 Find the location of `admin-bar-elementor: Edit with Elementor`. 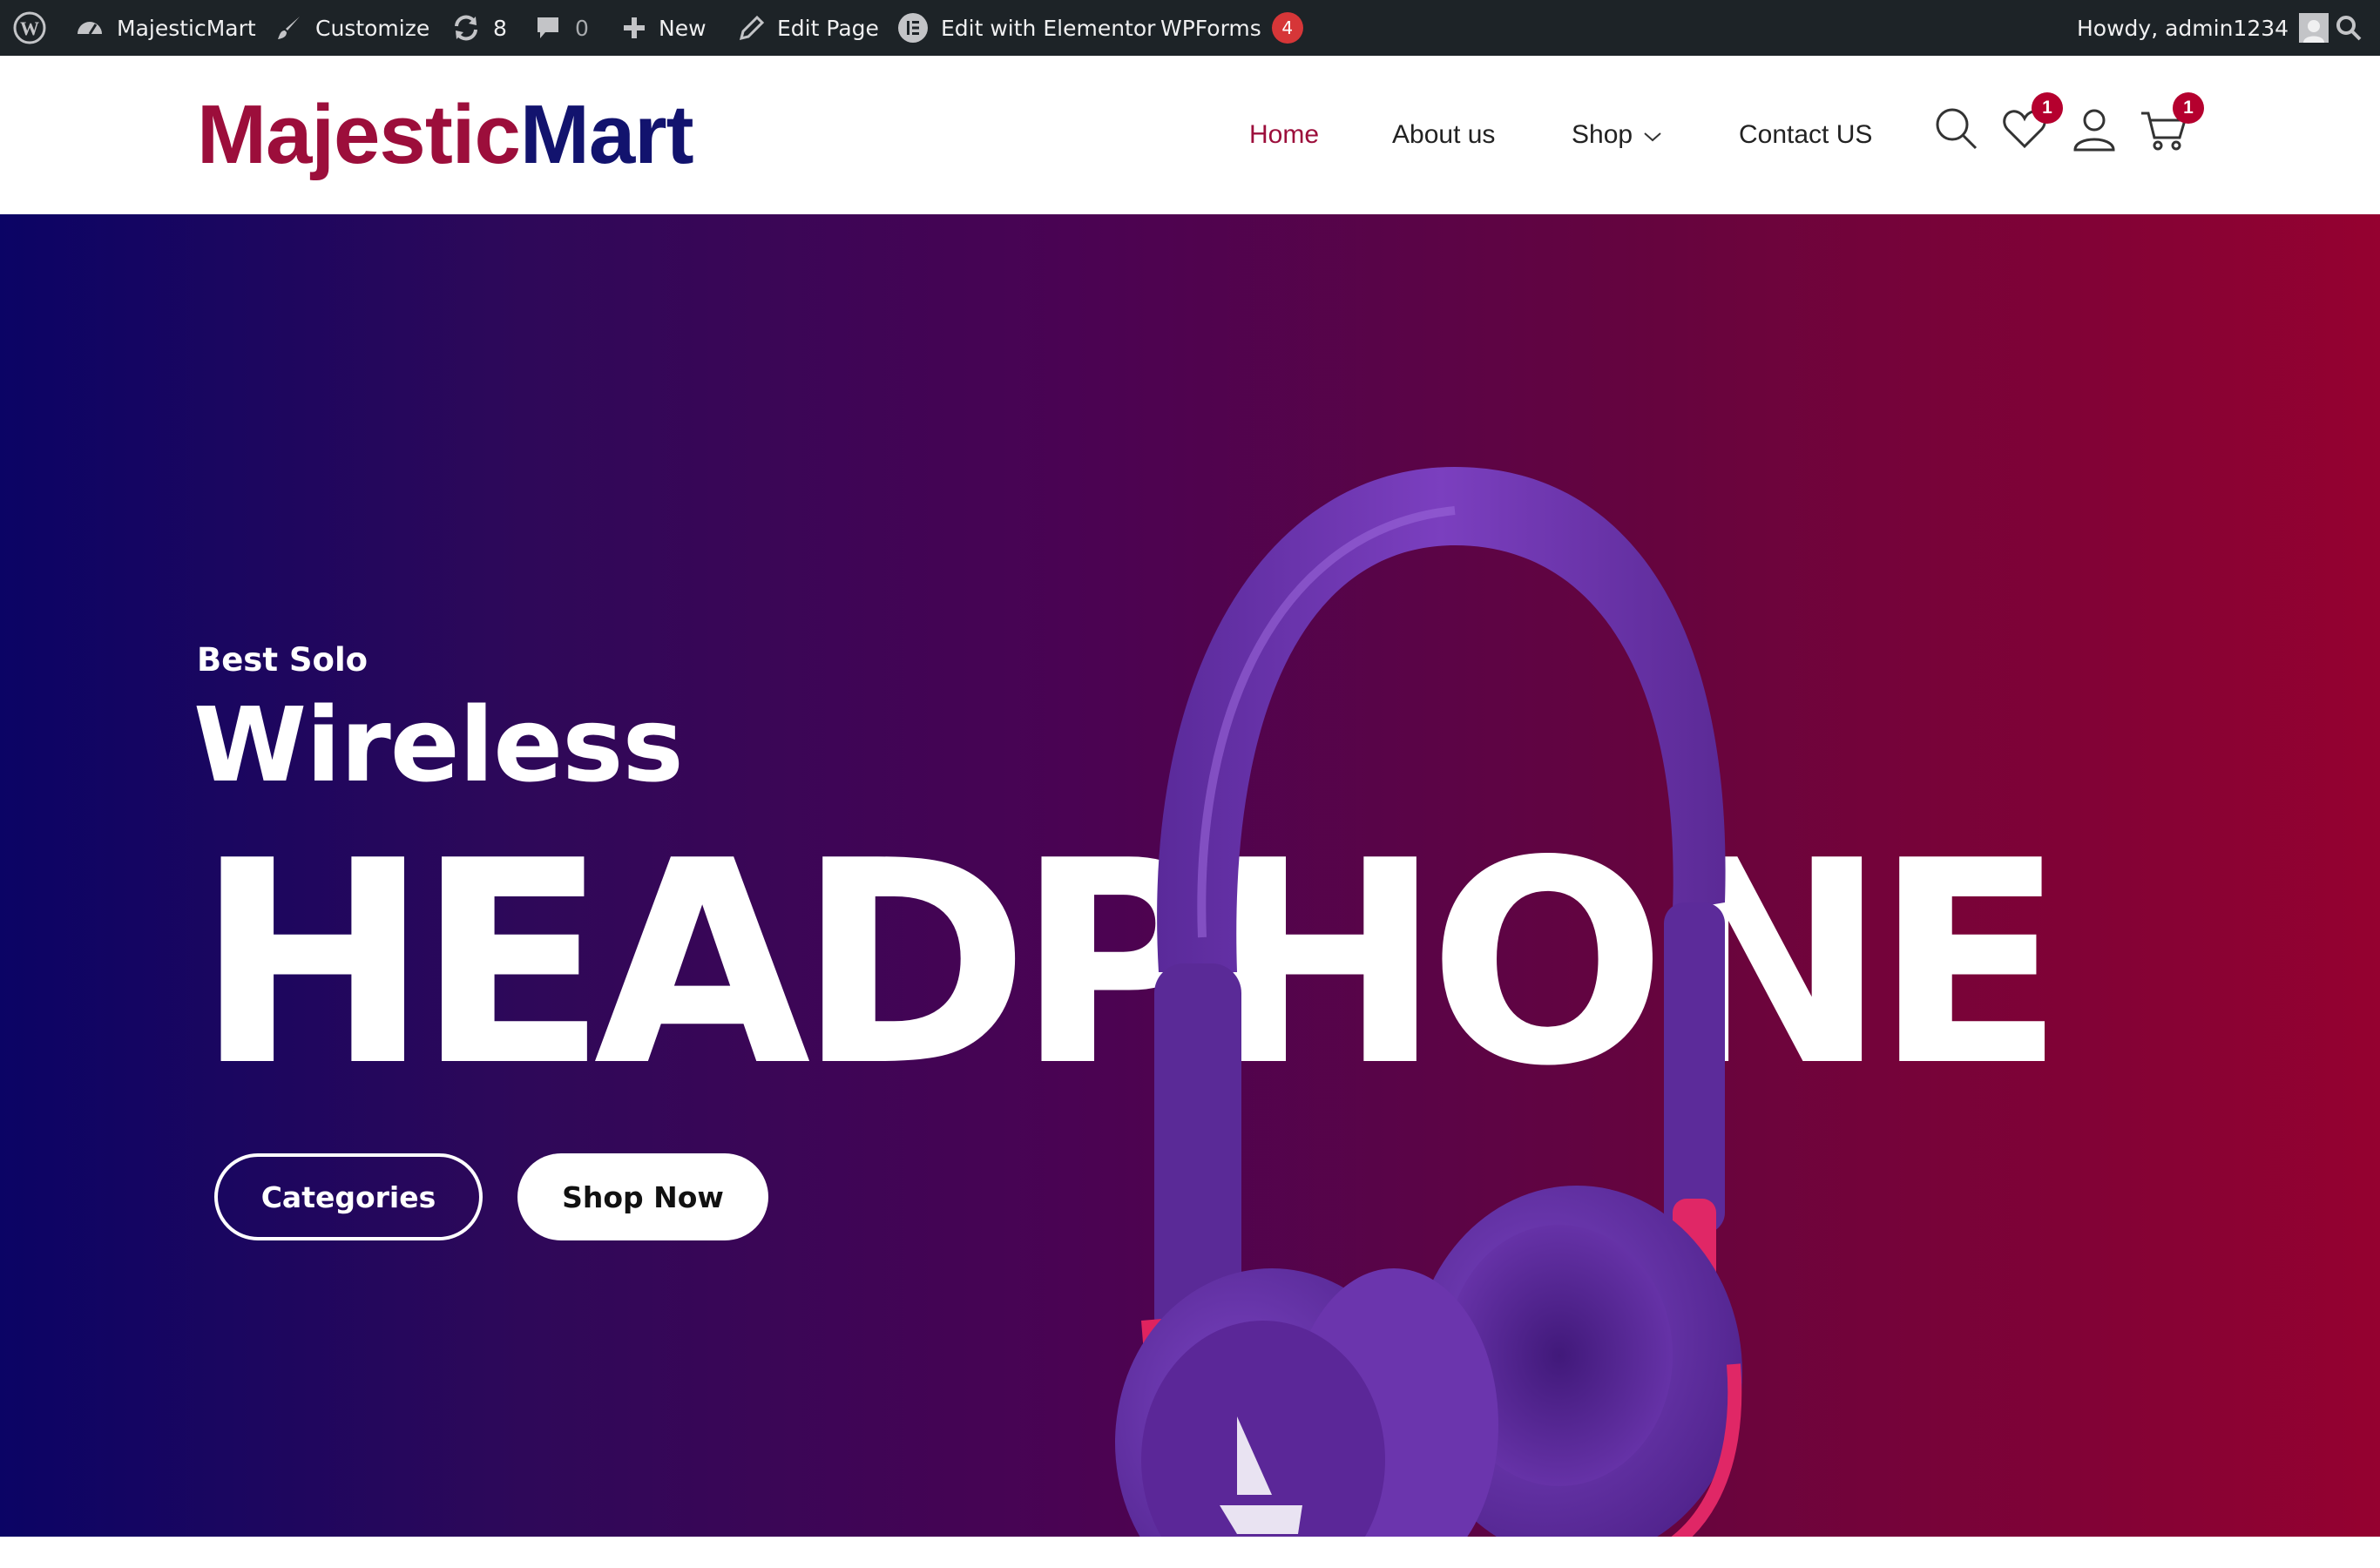

admin-bar-elementor: Edit with Elementor is located at coordinates (1026, 28).